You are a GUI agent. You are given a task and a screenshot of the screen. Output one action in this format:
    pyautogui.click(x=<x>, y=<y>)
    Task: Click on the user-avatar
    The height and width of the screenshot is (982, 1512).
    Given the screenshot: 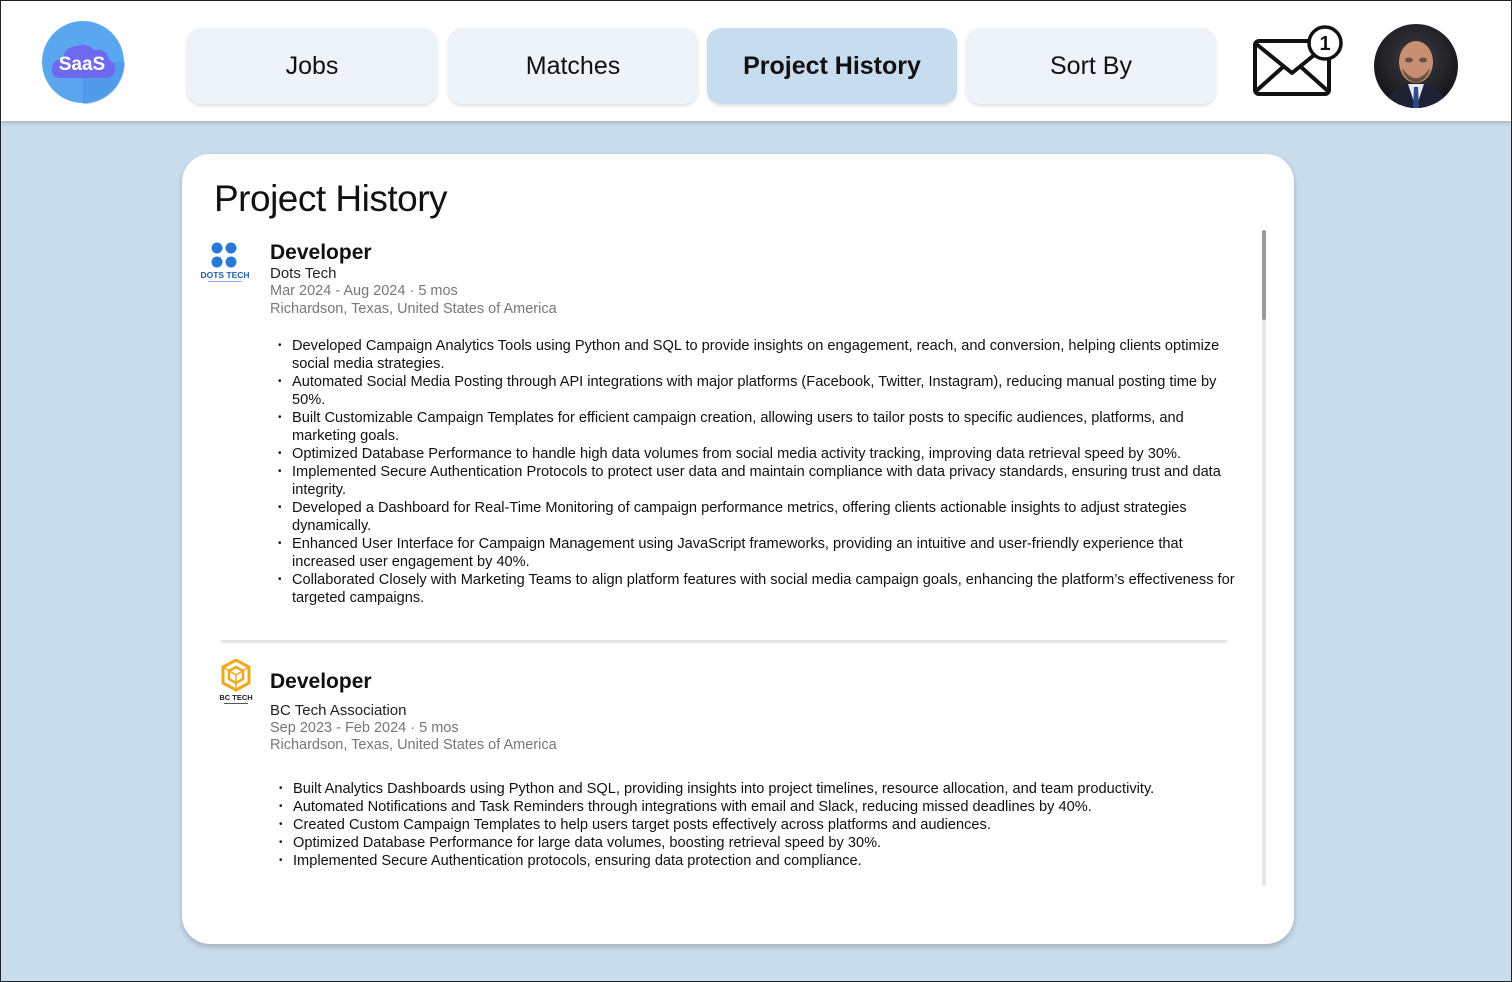 What is the action you would take?
    pyautogui.click(x=1416, y=66)
    